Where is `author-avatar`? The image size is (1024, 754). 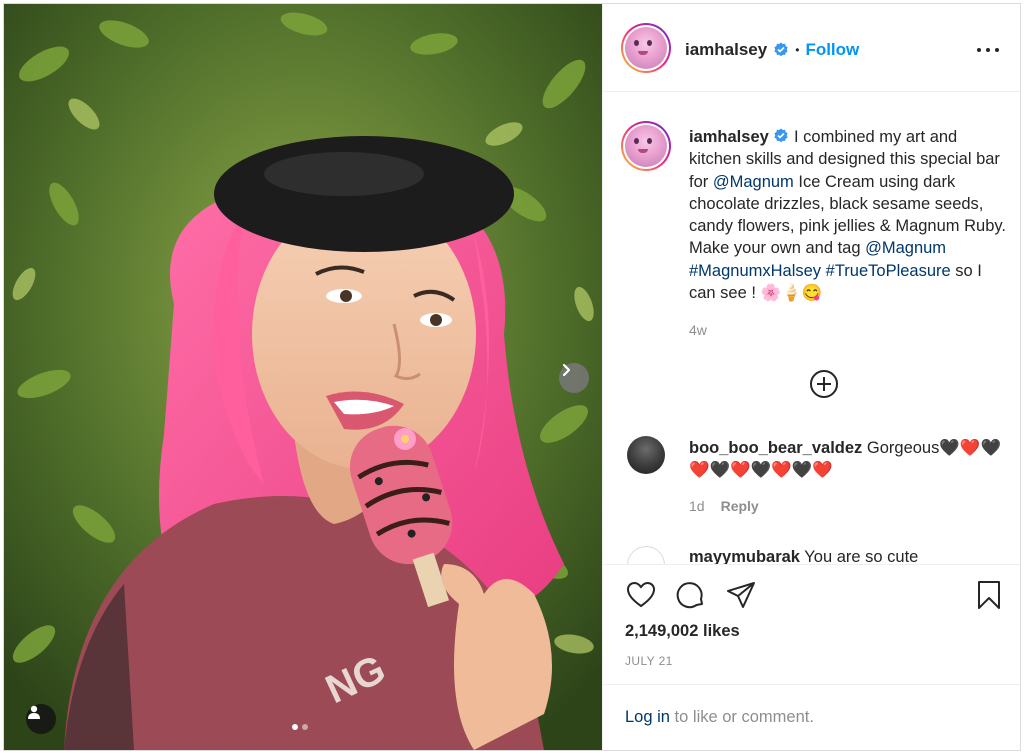
author-avatar is located at coordinates (646, 48).